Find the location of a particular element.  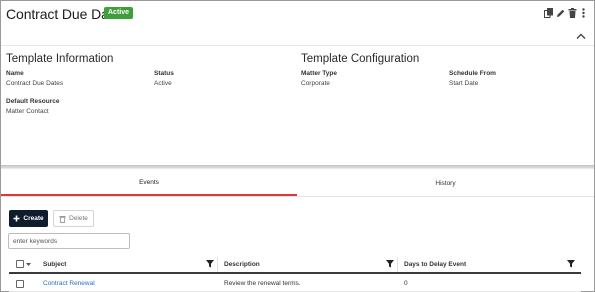

copy-icon is located at coordinates (548, 13).